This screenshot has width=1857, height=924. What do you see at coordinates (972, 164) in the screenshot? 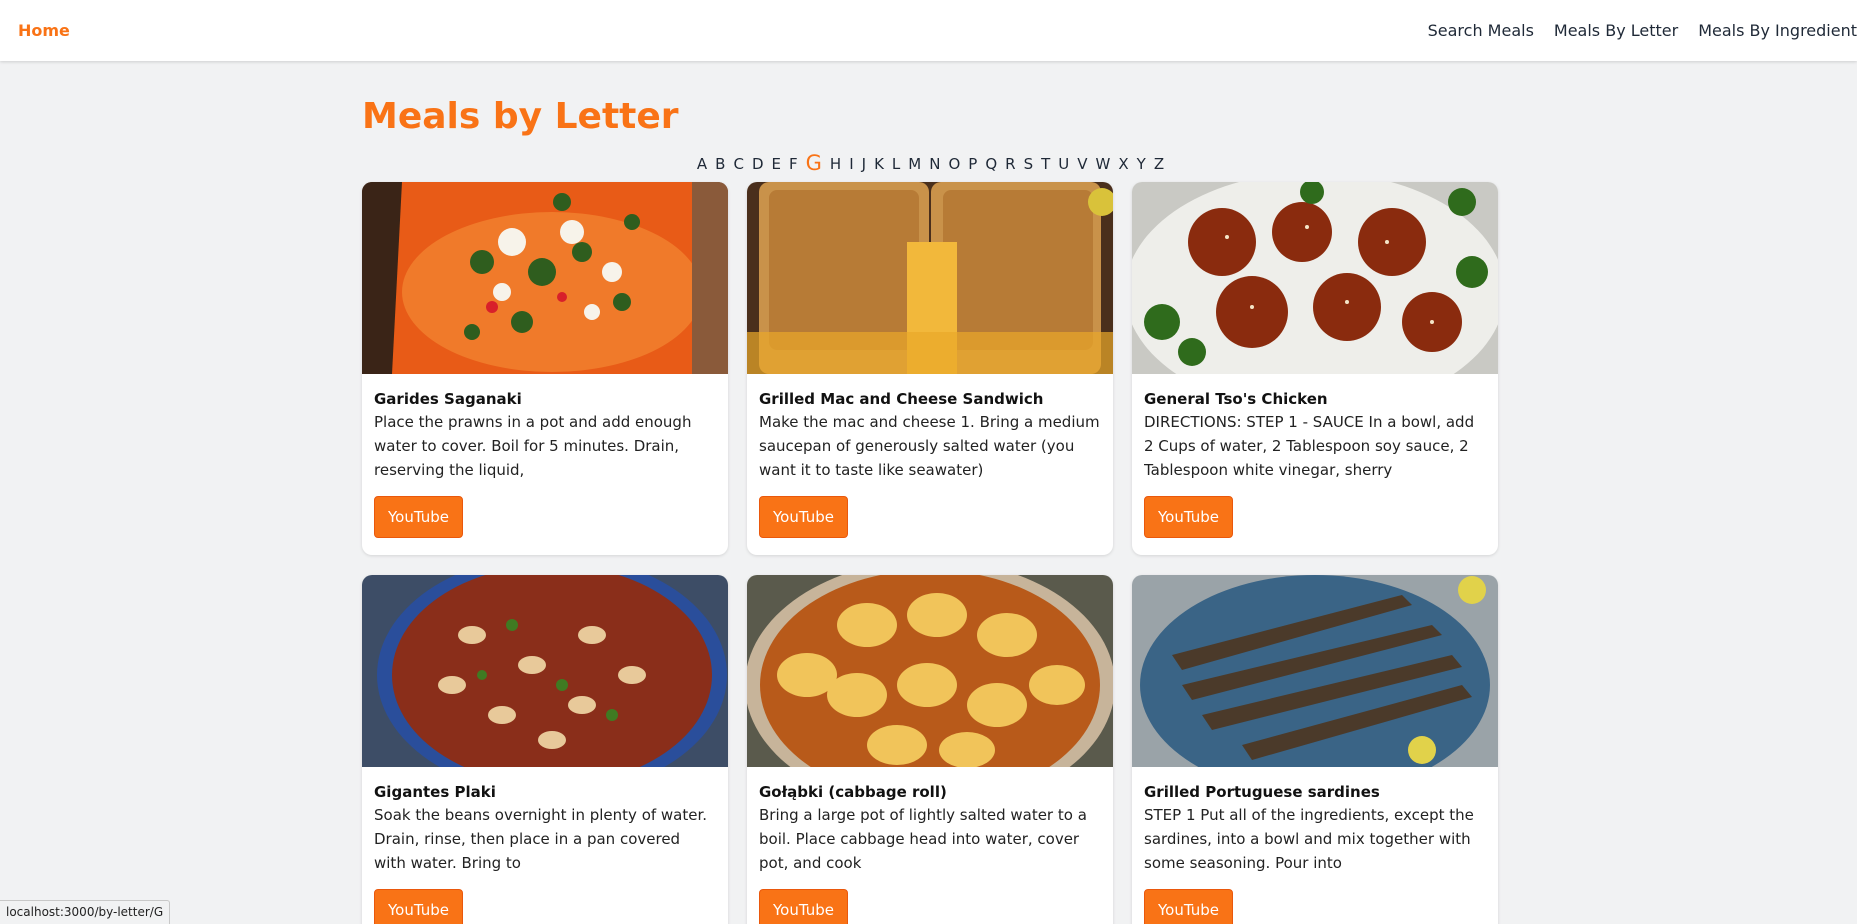
I see `letter-link-p: P` at bounding box center [972, 164].